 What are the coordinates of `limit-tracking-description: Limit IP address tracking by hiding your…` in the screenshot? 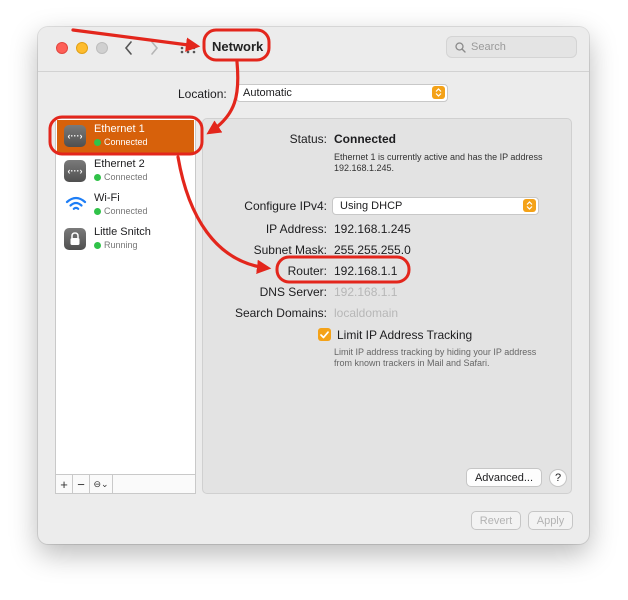 It's located at (435, 357).